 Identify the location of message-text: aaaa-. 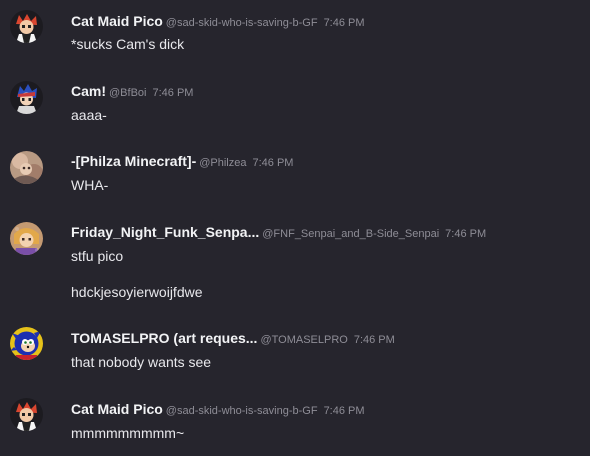
(89, 115).